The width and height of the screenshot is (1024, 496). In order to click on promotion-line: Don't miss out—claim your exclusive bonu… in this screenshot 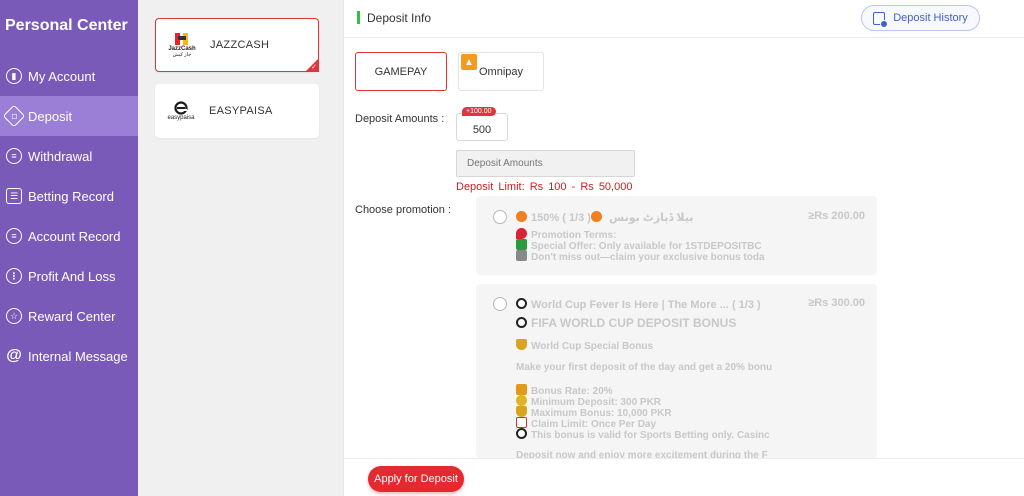, I will do `click(651, 256)`.